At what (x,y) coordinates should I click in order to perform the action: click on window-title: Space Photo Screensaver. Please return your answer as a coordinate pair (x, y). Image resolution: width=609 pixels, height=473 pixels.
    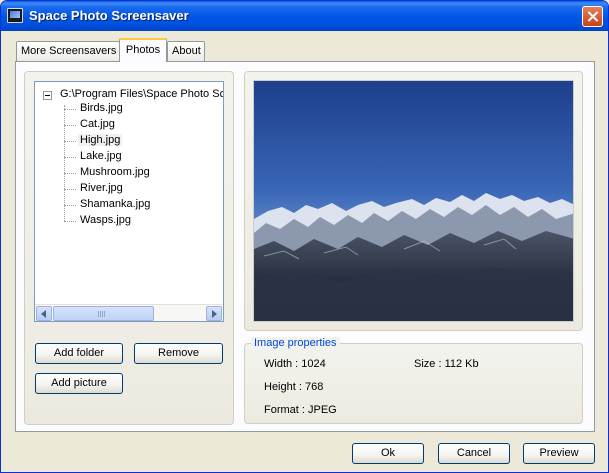
    Looking at the image, I should click on (109, 15).